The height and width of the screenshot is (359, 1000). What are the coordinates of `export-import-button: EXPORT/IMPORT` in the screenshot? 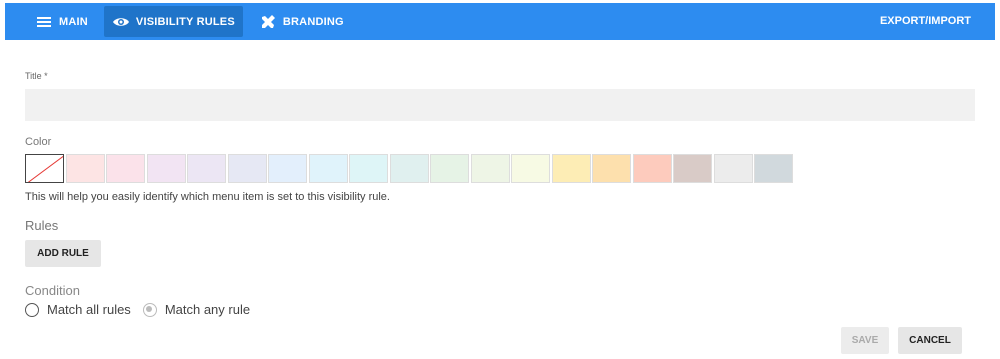 It's located at (925, 21).